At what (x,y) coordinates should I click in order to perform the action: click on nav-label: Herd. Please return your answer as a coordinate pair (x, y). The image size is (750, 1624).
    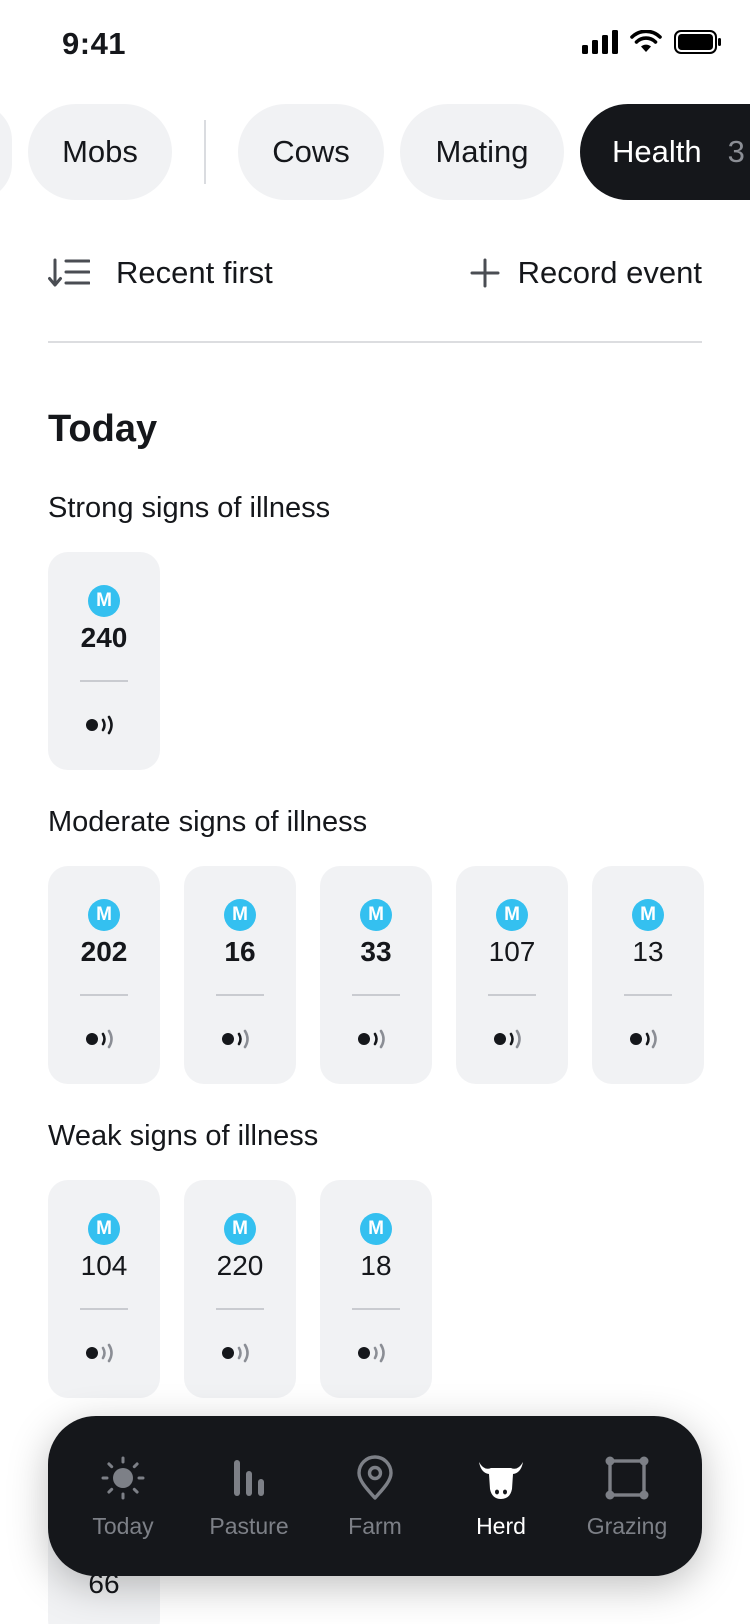
    Looking at the image, I should click on (501, 1525).